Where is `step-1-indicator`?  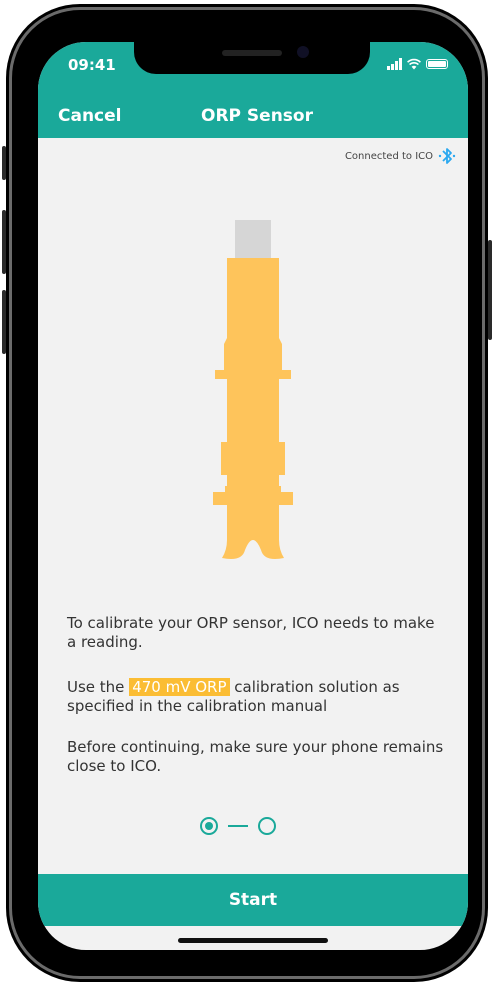 step-1-indicator is located at coordinates (209, 826).